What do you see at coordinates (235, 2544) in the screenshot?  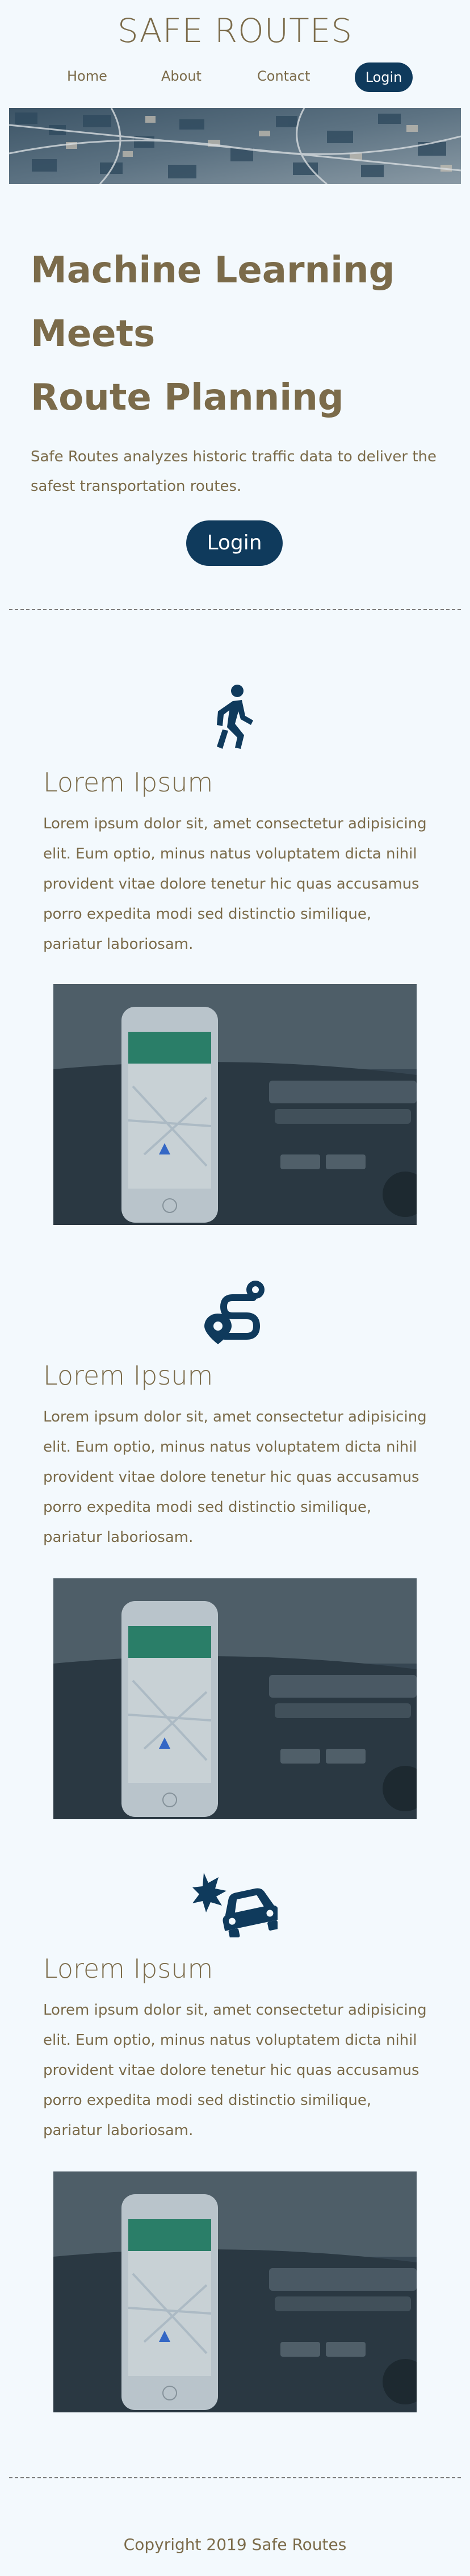 I see `footer-copyright: Copyright 2019 Safe Routes` at bounding box center [235, 2544].